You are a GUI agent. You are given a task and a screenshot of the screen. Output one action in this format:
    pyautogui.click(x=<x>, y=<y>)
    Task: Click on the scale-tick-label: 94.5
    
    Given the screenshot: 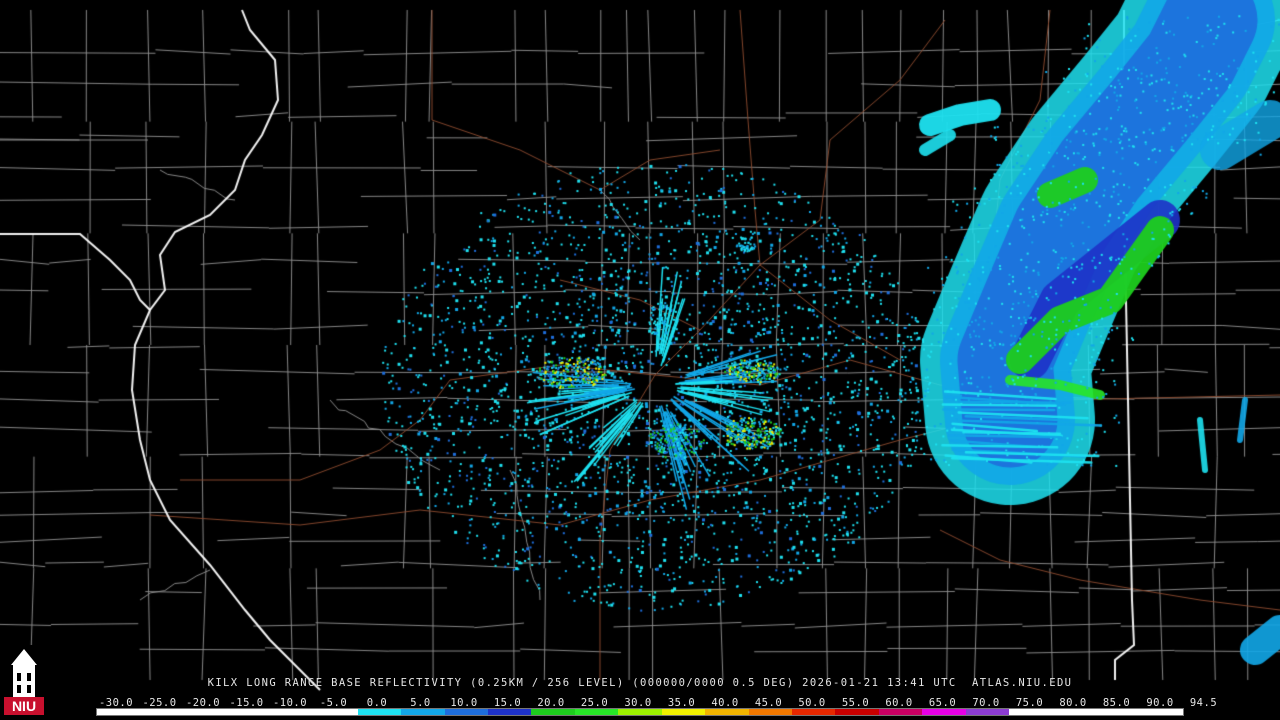 What is the action you would take?
    pyautogui.click(x=1203, y=703)
    